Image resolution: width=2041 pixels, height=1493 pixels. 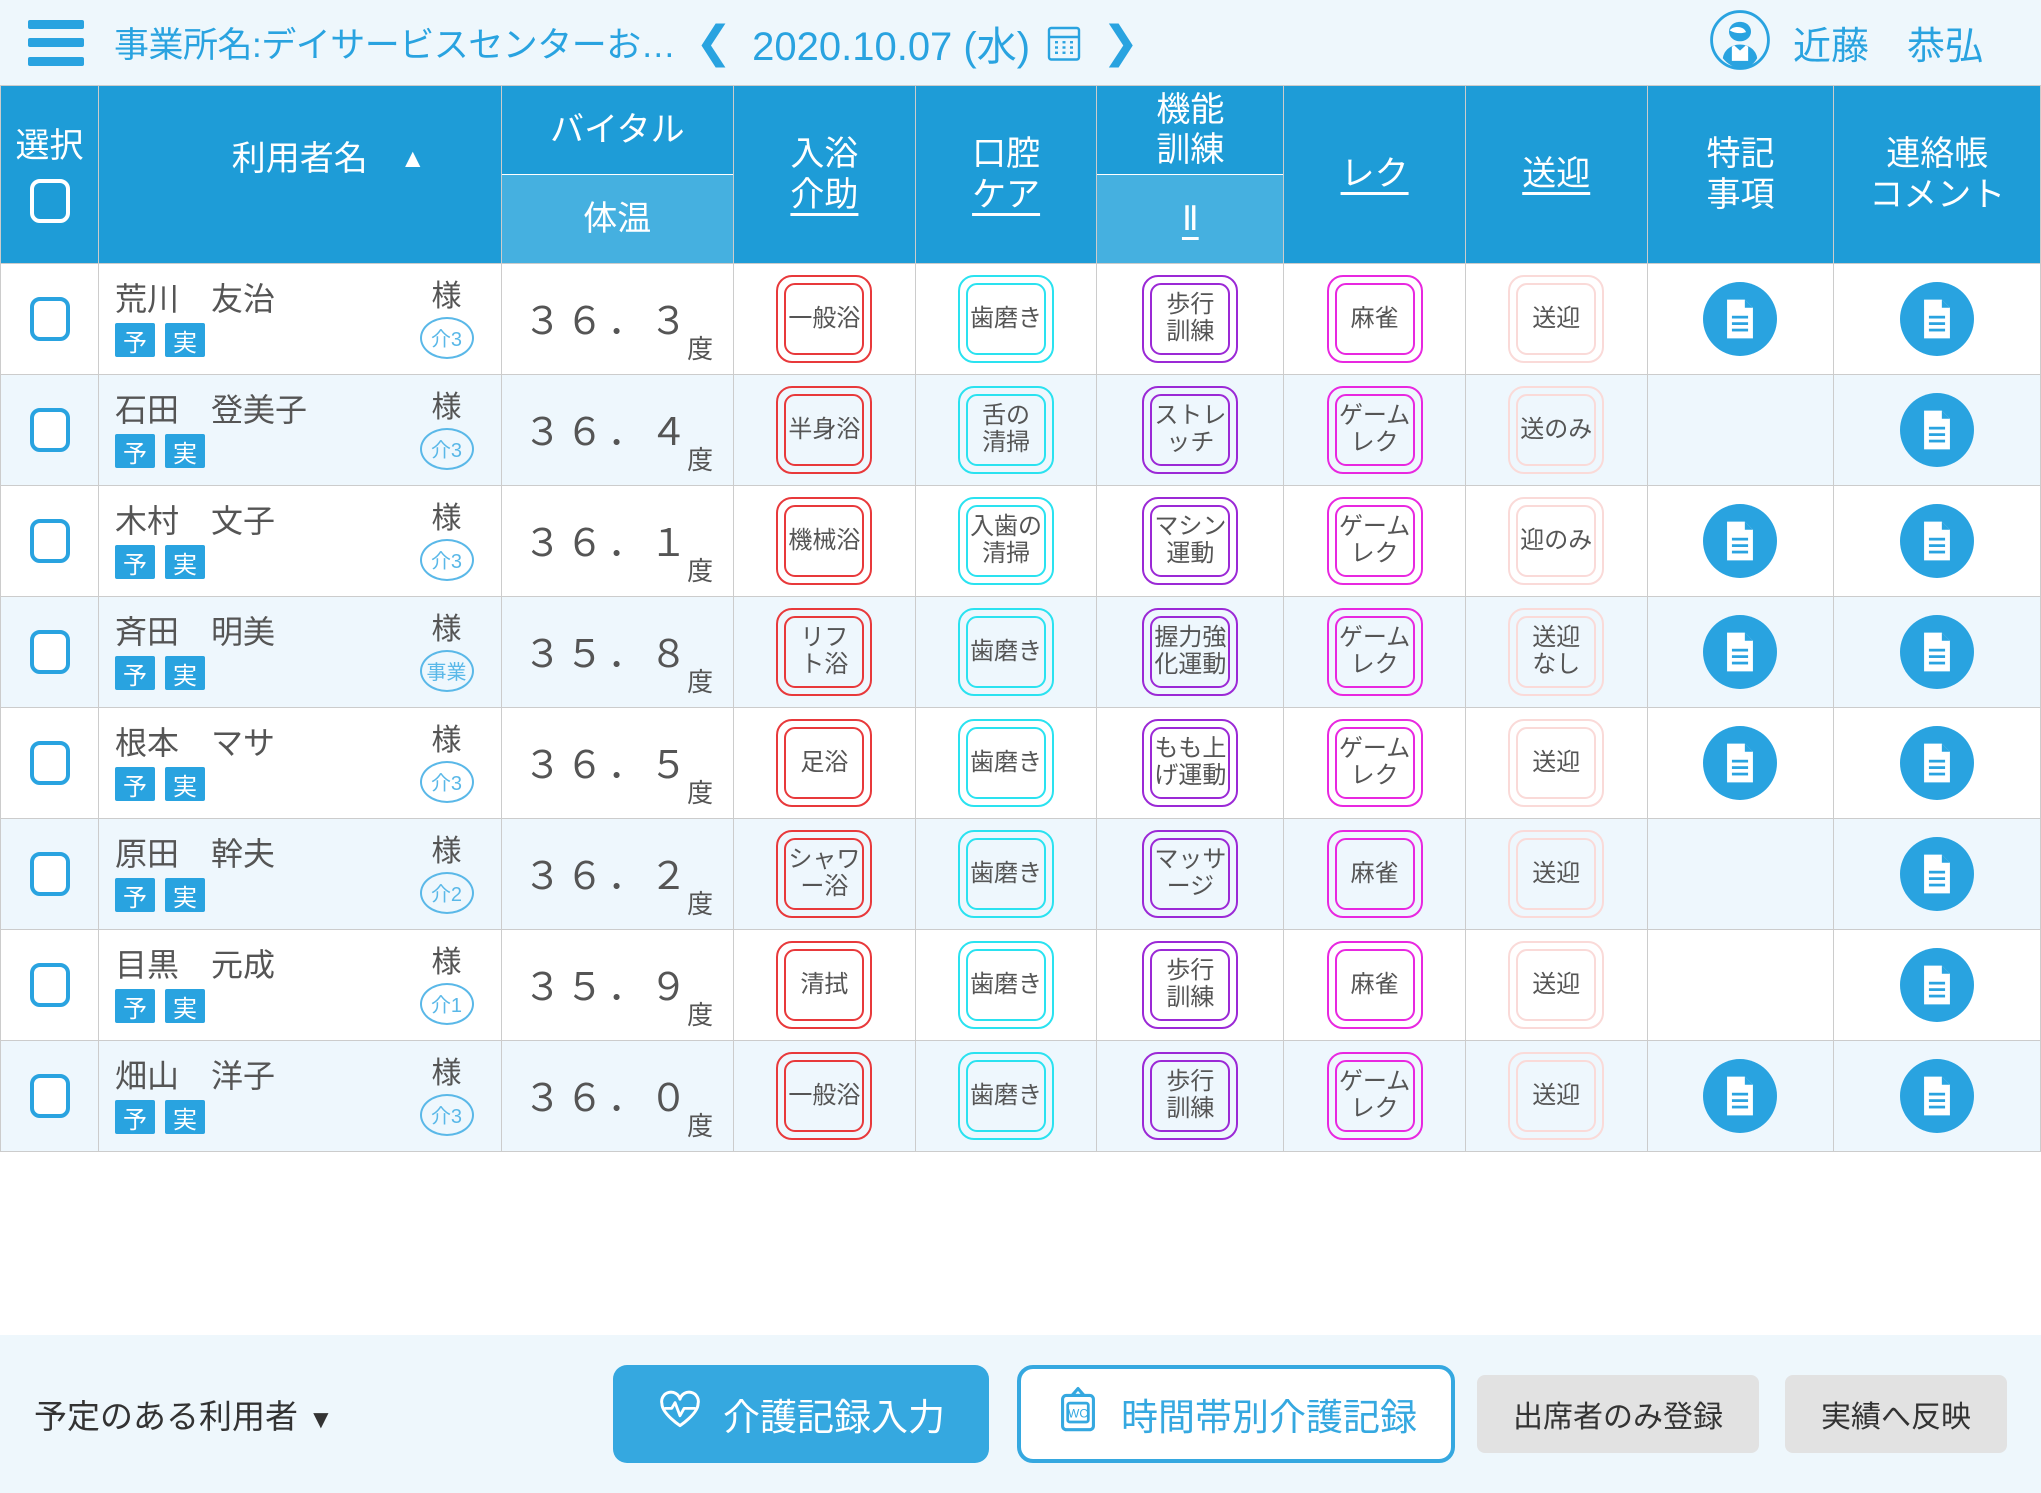 What do you see at coordinates (49, 200) in the screenshot?
I see `select-all-checkbox` at bounding box center [49, 200].